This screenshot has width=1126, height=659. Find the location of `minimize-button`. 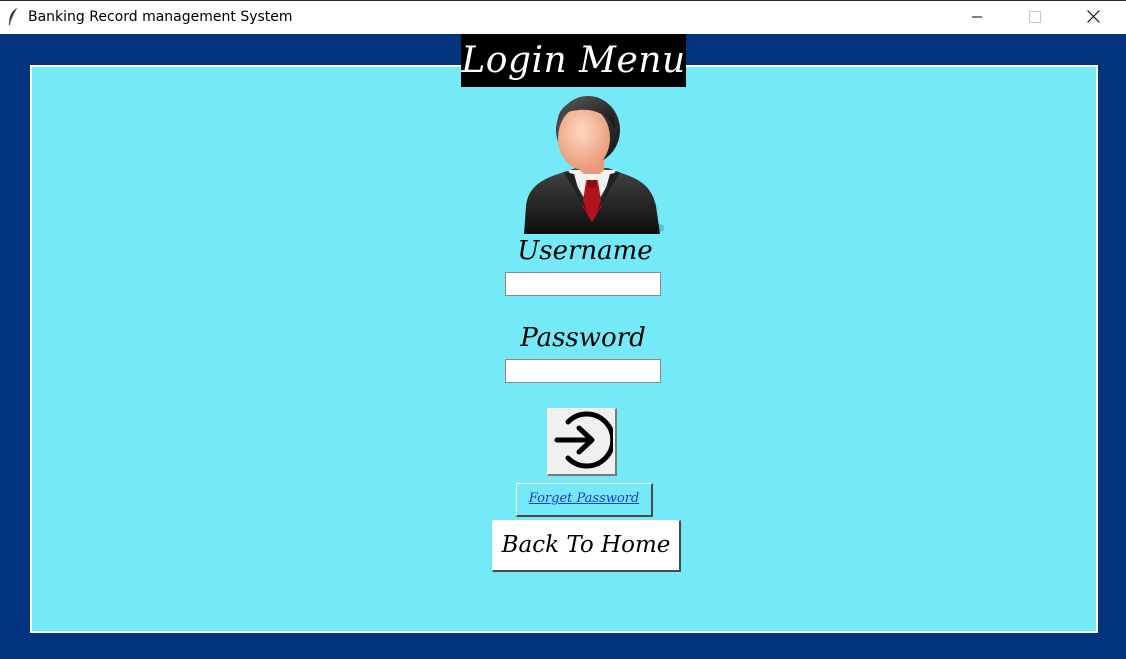

minimize-button is located at coordinates (977, 17).